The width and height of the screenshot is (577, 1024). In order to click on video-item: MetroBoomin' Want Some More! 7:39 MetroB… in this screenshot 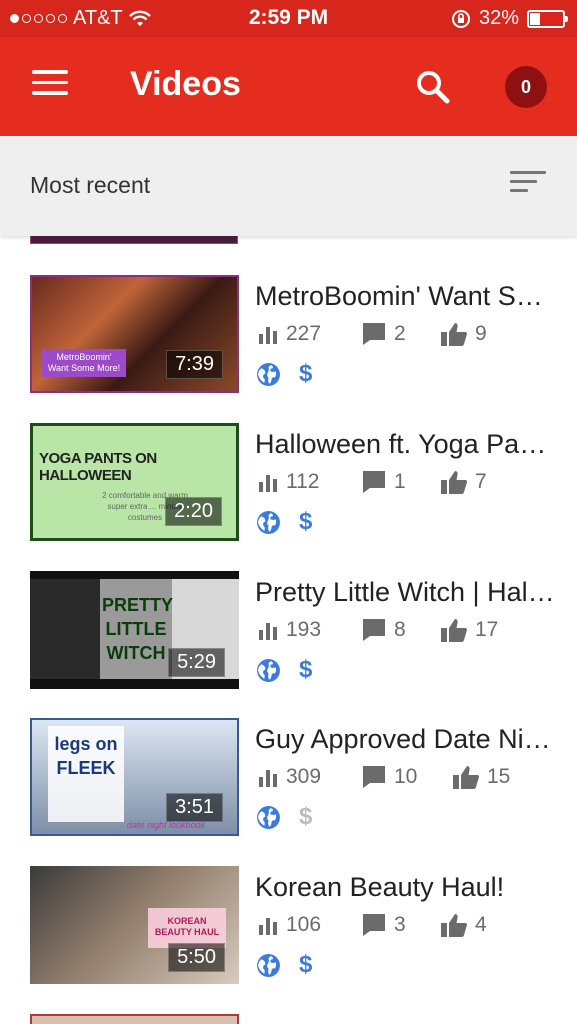, I will do `click(288, 335)`.